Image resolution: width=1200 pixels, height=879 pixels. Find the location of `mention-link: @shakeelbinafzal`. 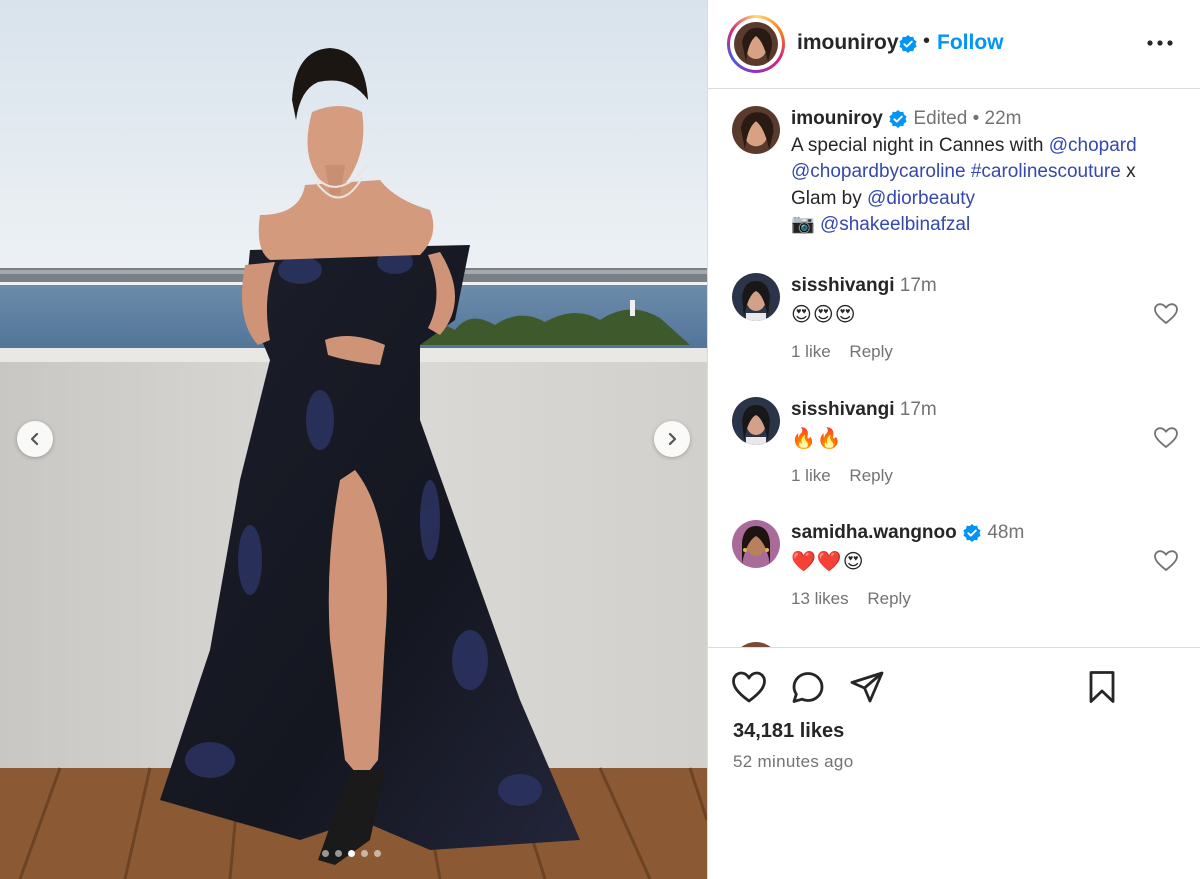

mention-link: @shakeelbinafzal is located at coordinates (895, 224).